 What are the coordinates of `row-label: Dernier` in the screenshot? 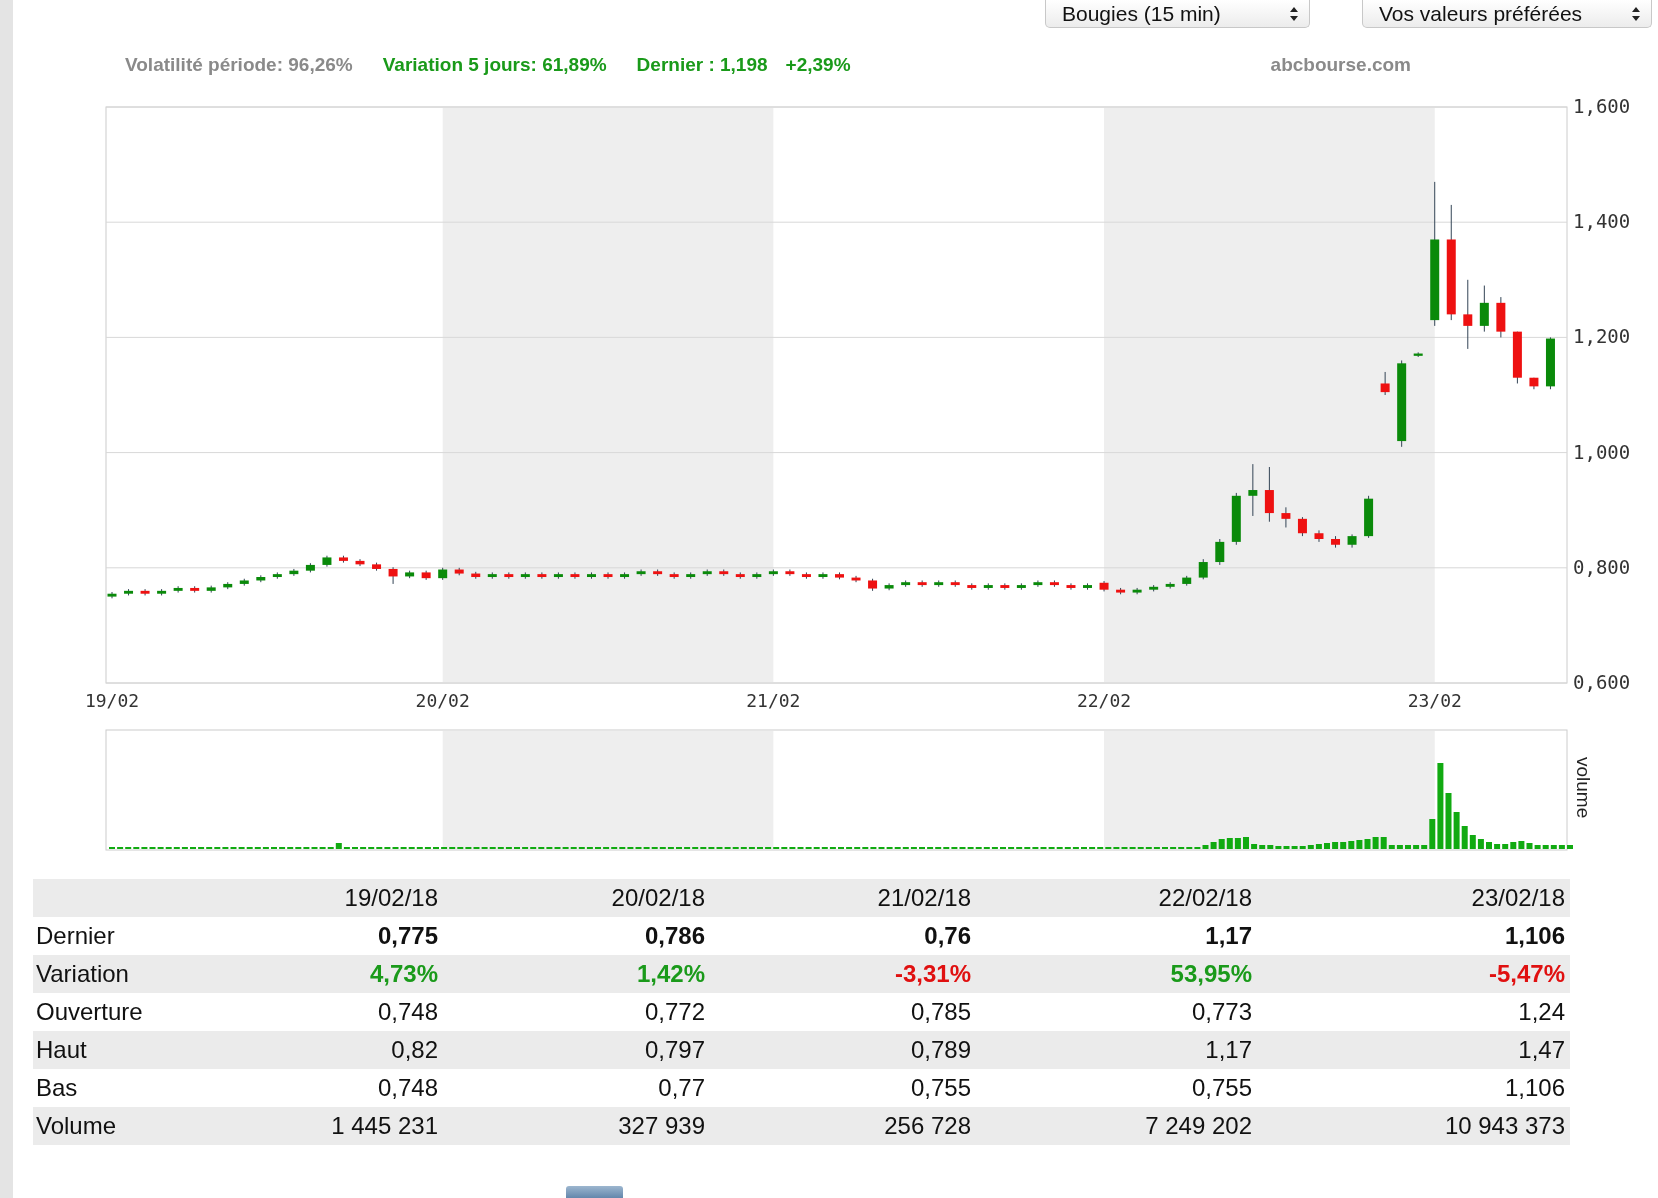 It's located at (75, 936).